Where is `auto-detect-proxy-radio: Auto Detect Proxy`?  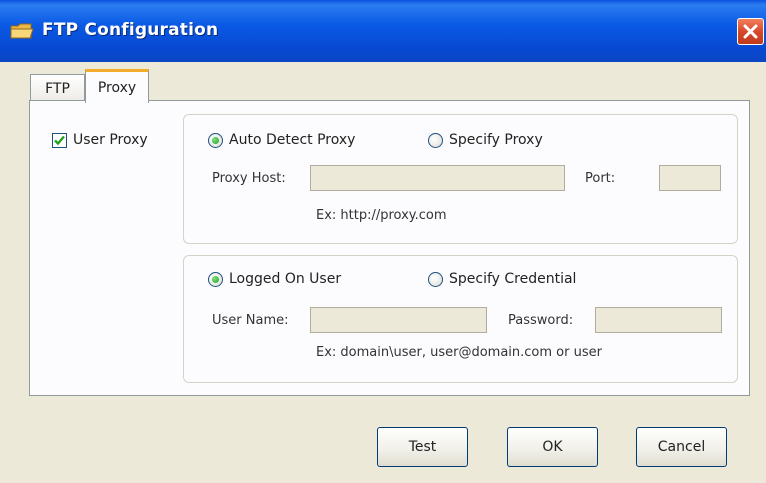
auto-detect-proxy-radio: Auto Detect Proxy is located at coordinates (281, 140).